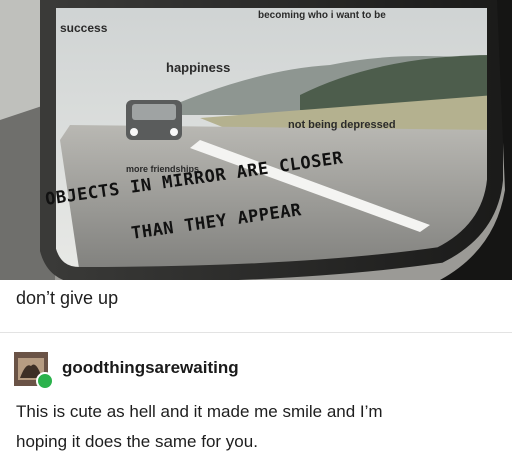  I want to click on reply-username: goodthingsarewaiting, so click(150, 368).